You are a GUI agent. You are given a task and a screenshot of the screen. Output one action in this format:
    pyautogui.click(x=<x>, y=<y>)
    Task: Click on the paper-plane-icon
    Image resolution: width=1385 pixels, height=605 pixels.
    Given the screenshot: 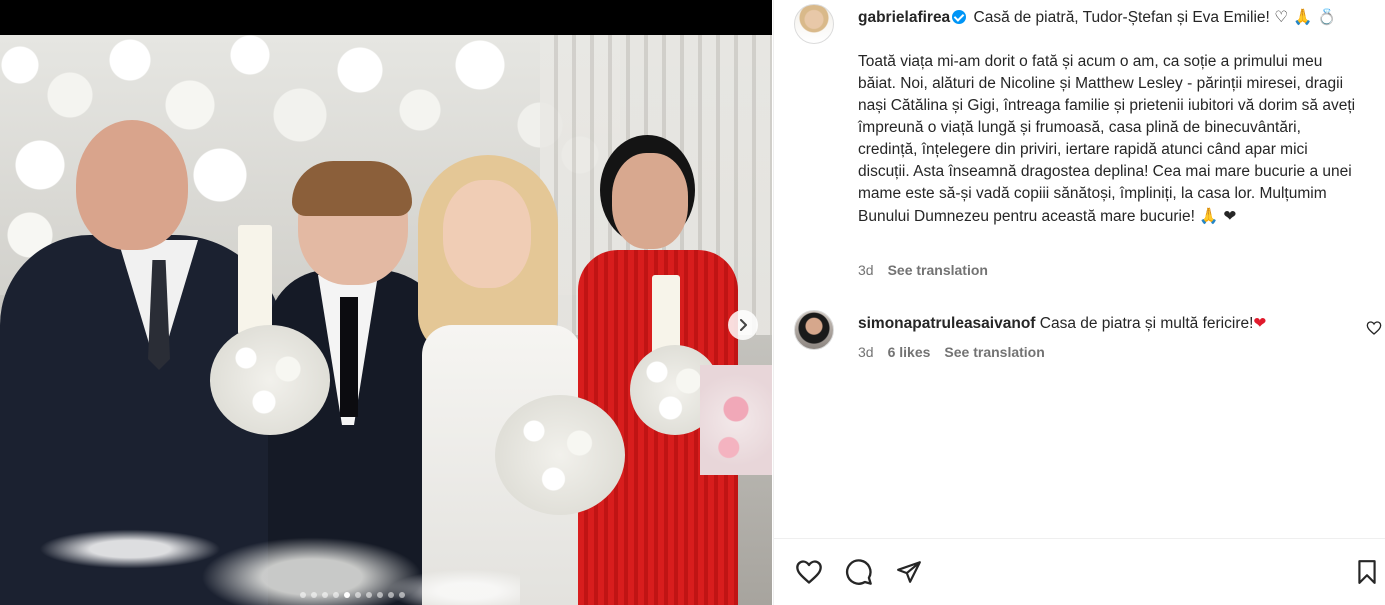 What is the action you would take?
    pyautogui.click(x=909, y=572)
    